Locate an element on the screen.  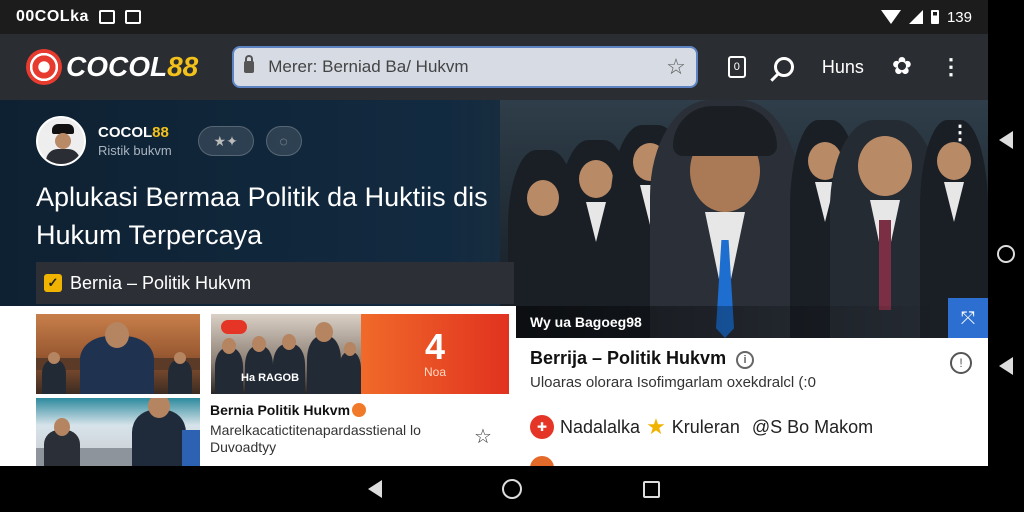
status-bar: 00COLka 139 is located at coordinates (494, 17).